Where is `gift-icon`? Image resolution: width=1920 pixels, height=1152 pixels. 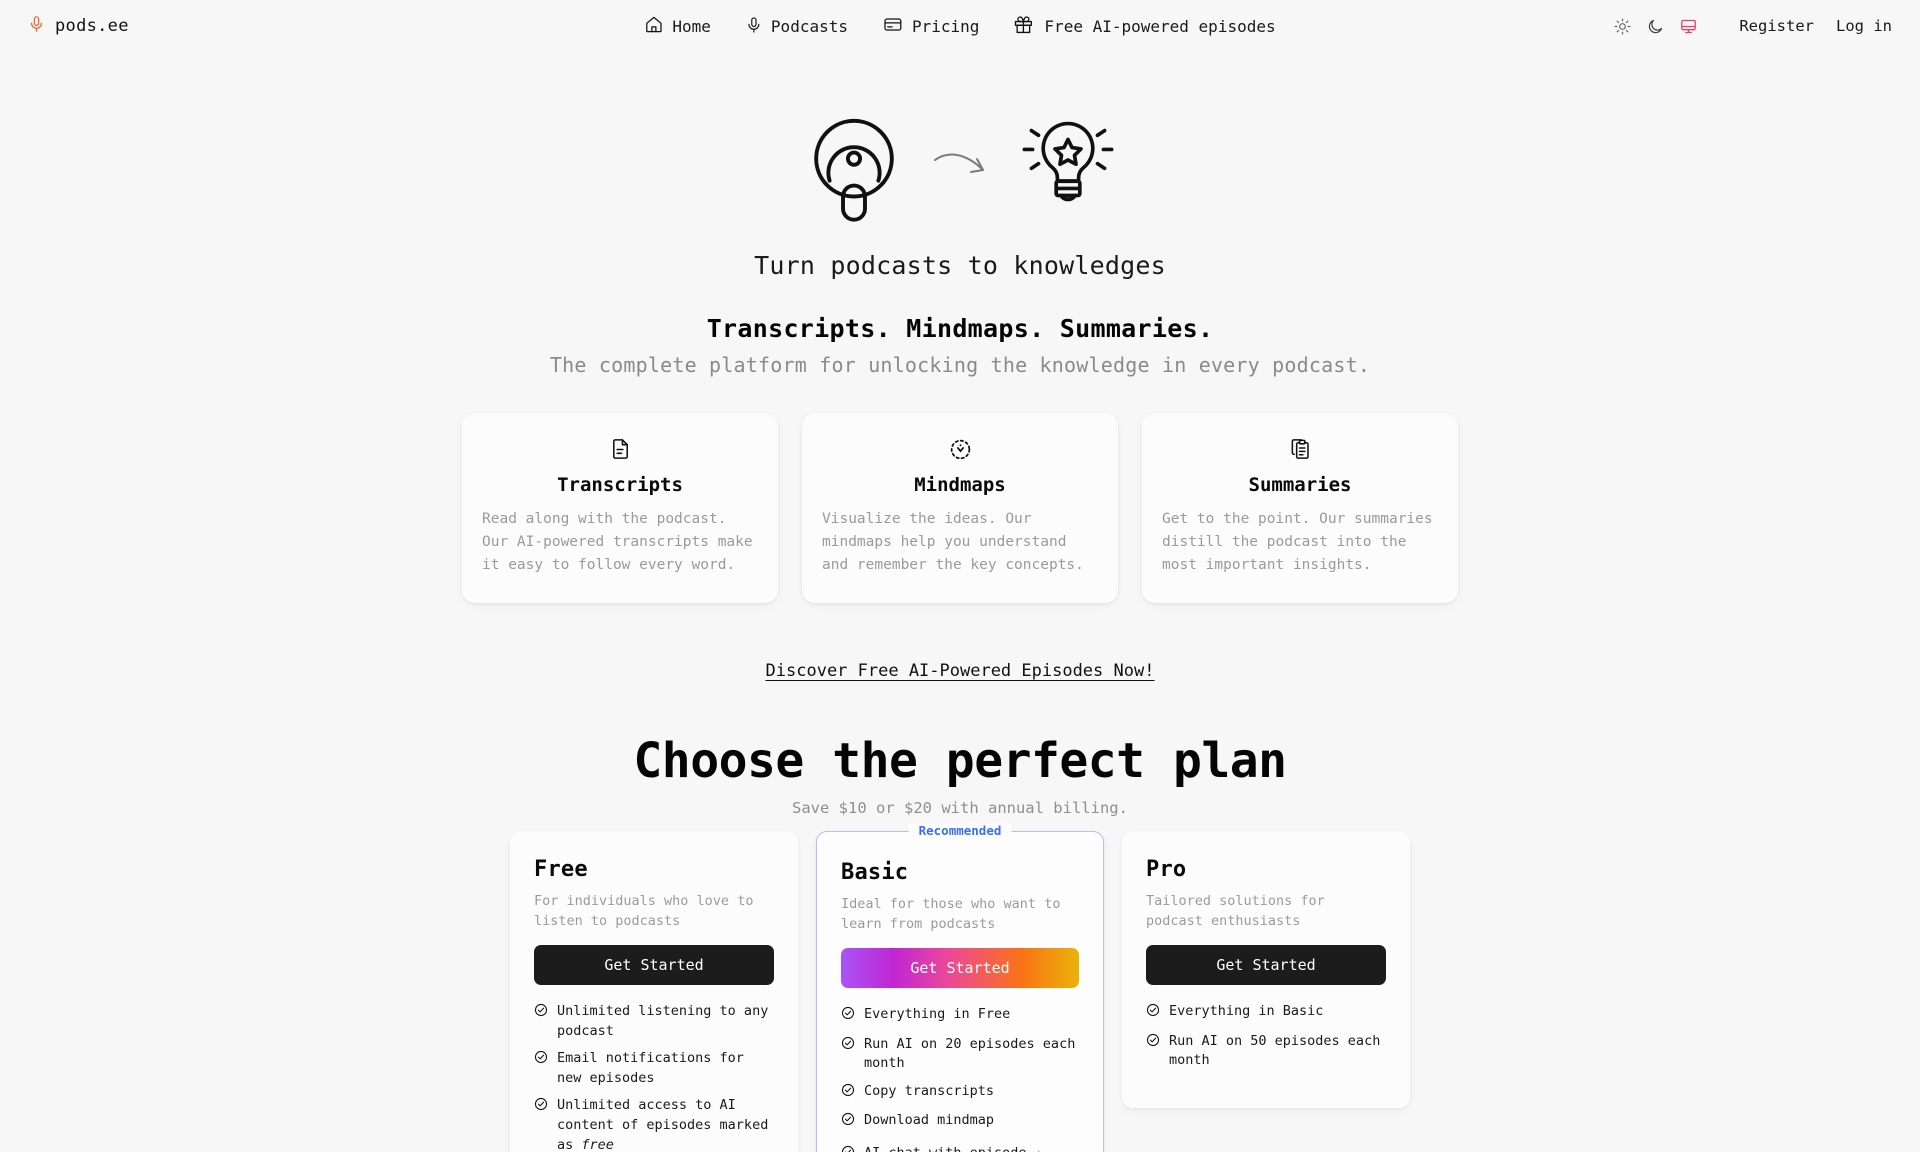
gift-icon is located at coordinates (1023, 26).